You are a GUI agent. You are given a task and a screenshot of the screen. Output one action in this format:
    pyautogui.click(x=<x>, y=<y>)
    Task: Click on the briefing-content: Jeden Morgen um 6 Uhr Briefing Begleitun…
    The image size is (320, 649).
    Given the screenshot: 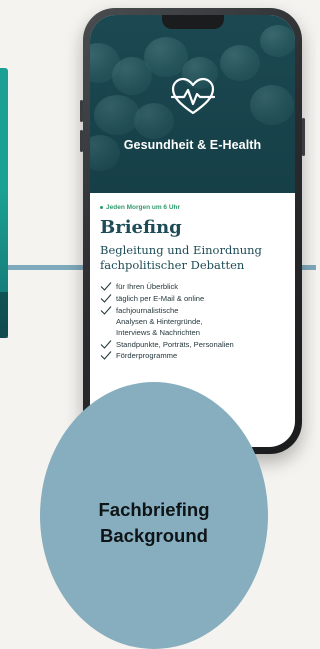 What is the action you would take?
    pyautogui.click(x=193, y=283)
    